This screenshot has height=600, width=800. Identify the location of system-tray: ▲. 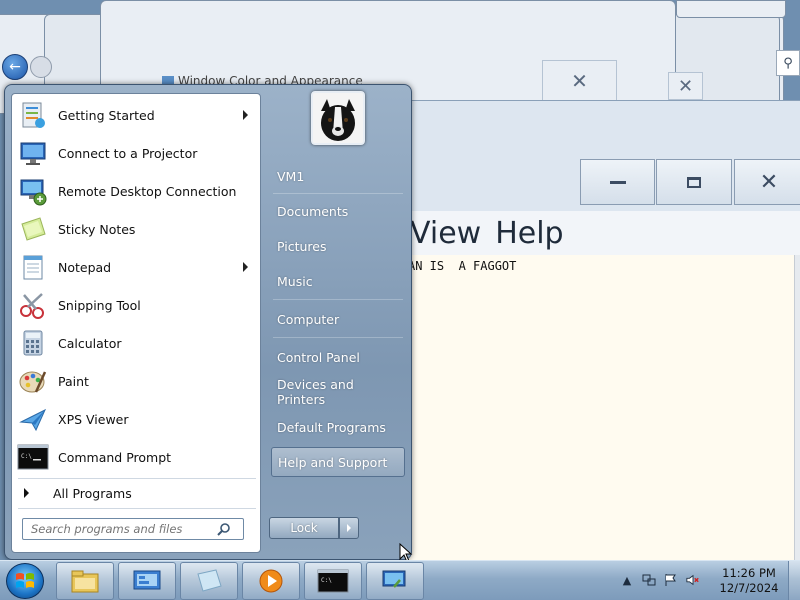
(660, 580).